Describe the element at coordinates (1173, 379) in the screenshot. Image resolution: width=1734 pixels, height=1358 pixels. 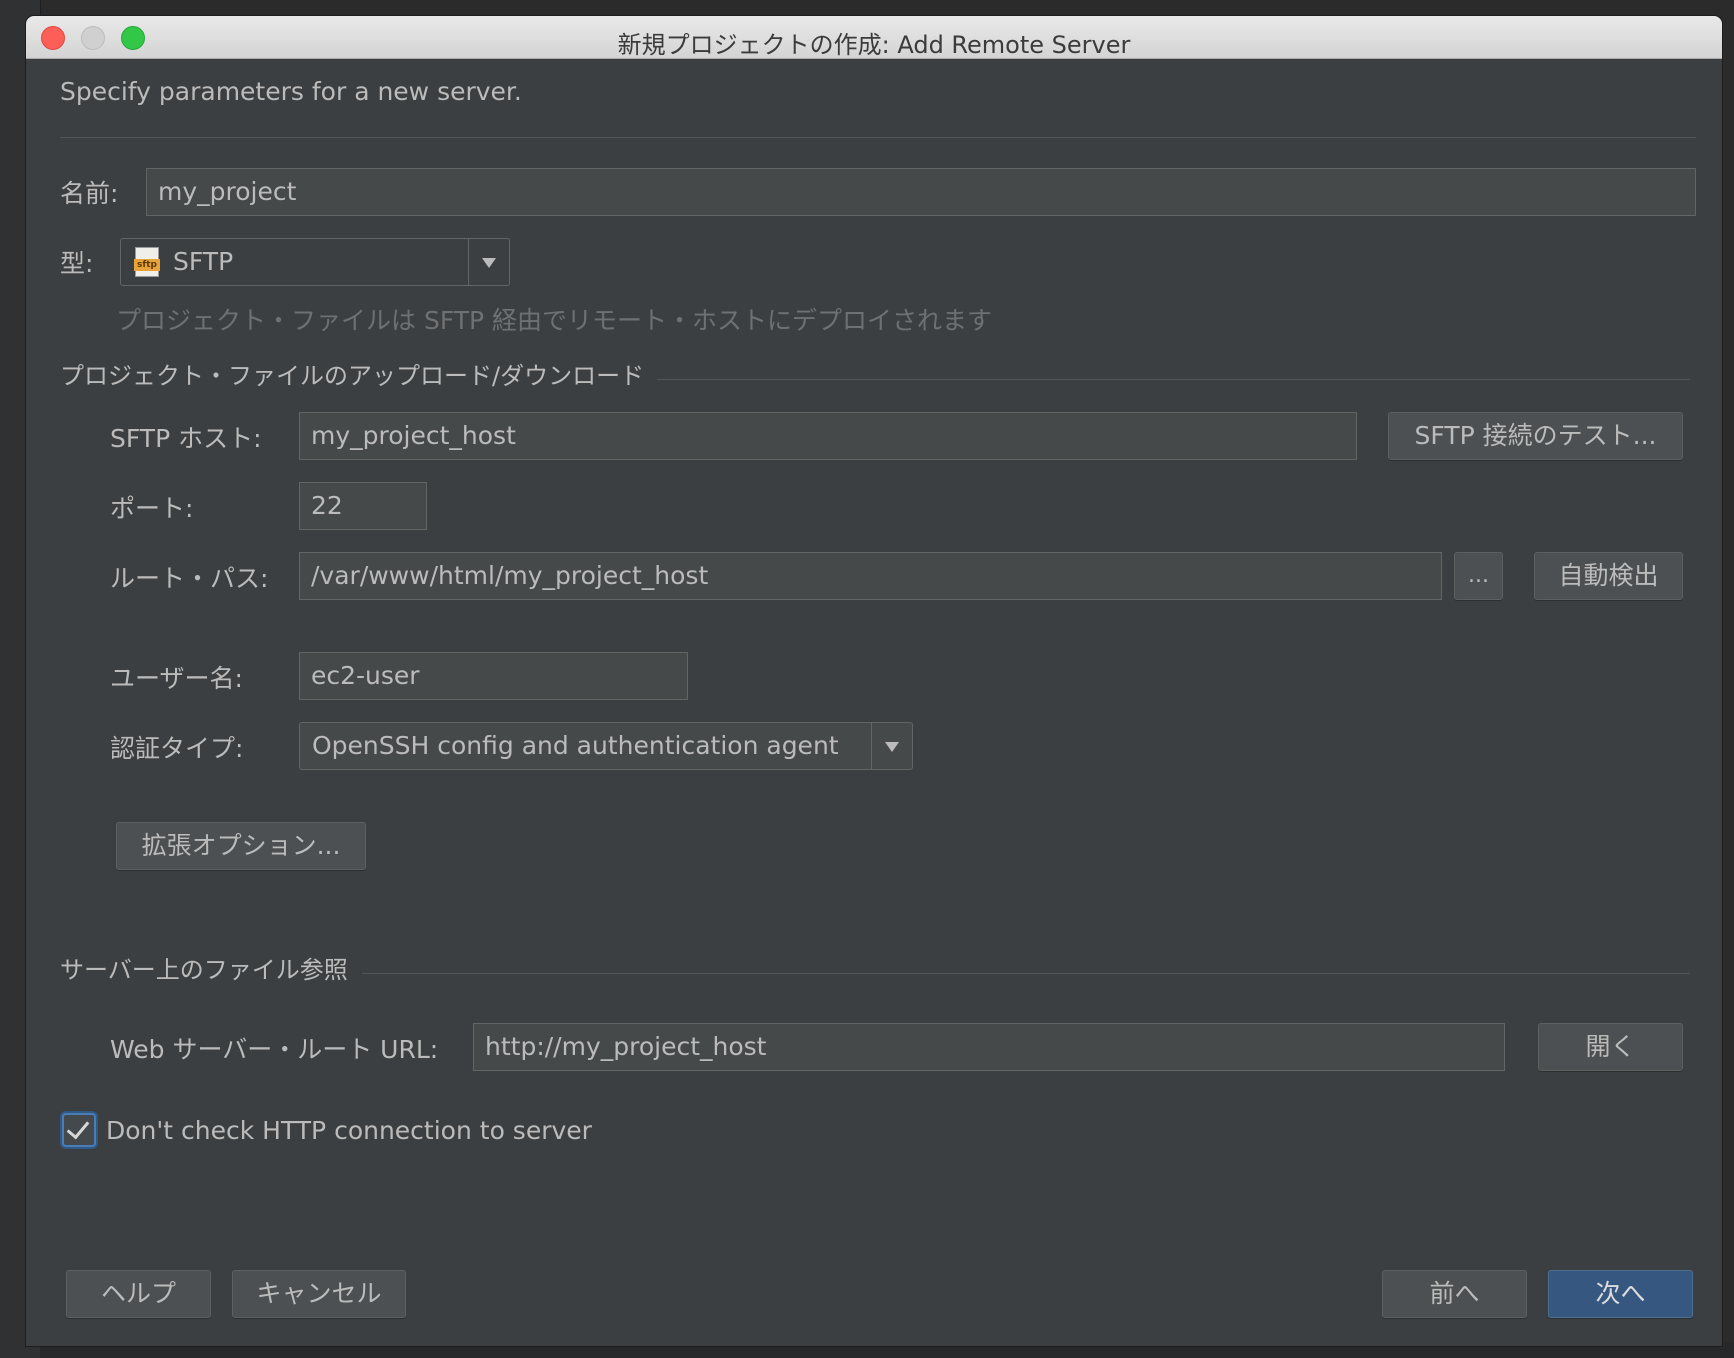
I see `upload-section-separator` at that location.